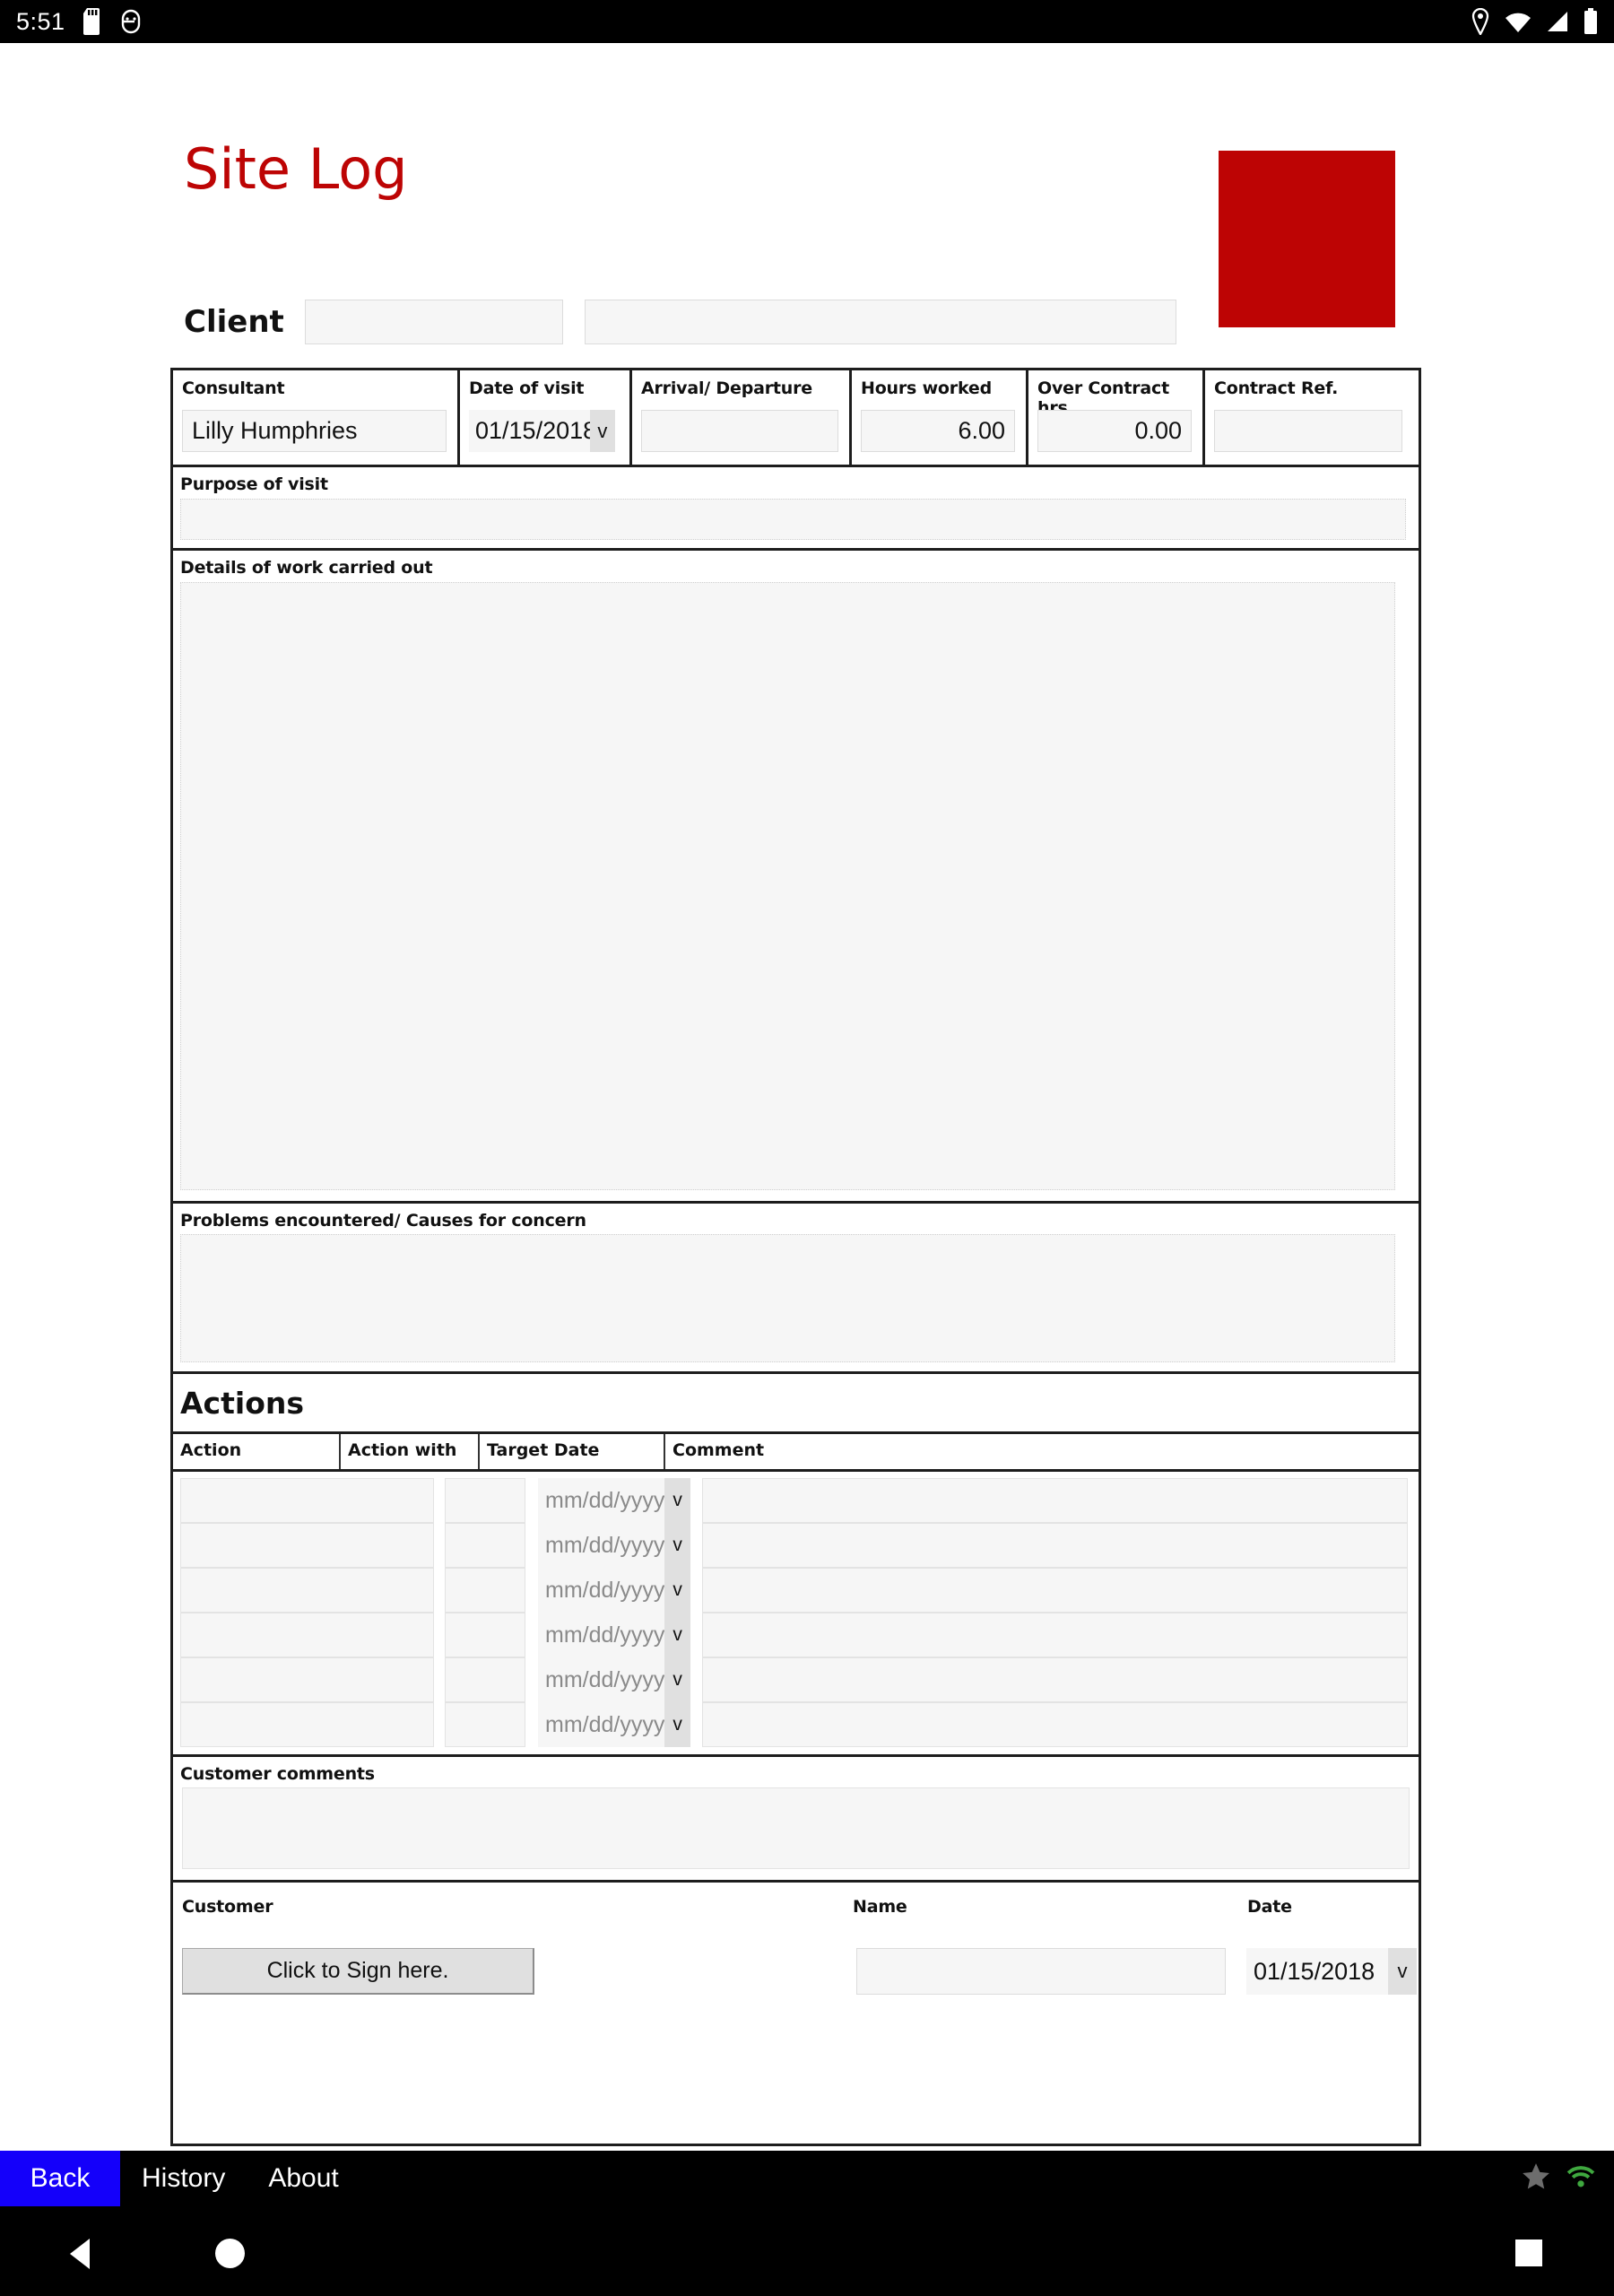  I want to click on actions-heading-band: Actions, so click(796, 1404).